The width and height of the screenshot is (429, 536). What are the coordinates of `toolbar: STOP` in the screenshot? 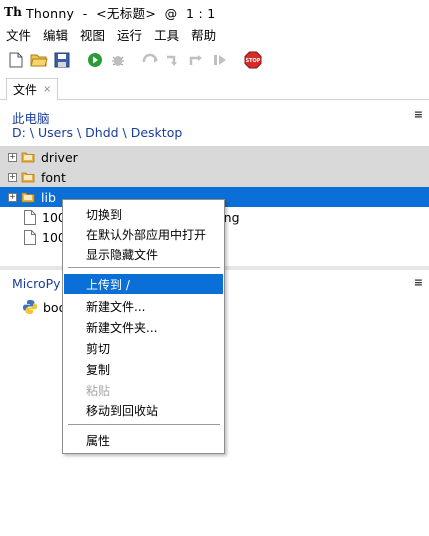 It's located at (214, 60).